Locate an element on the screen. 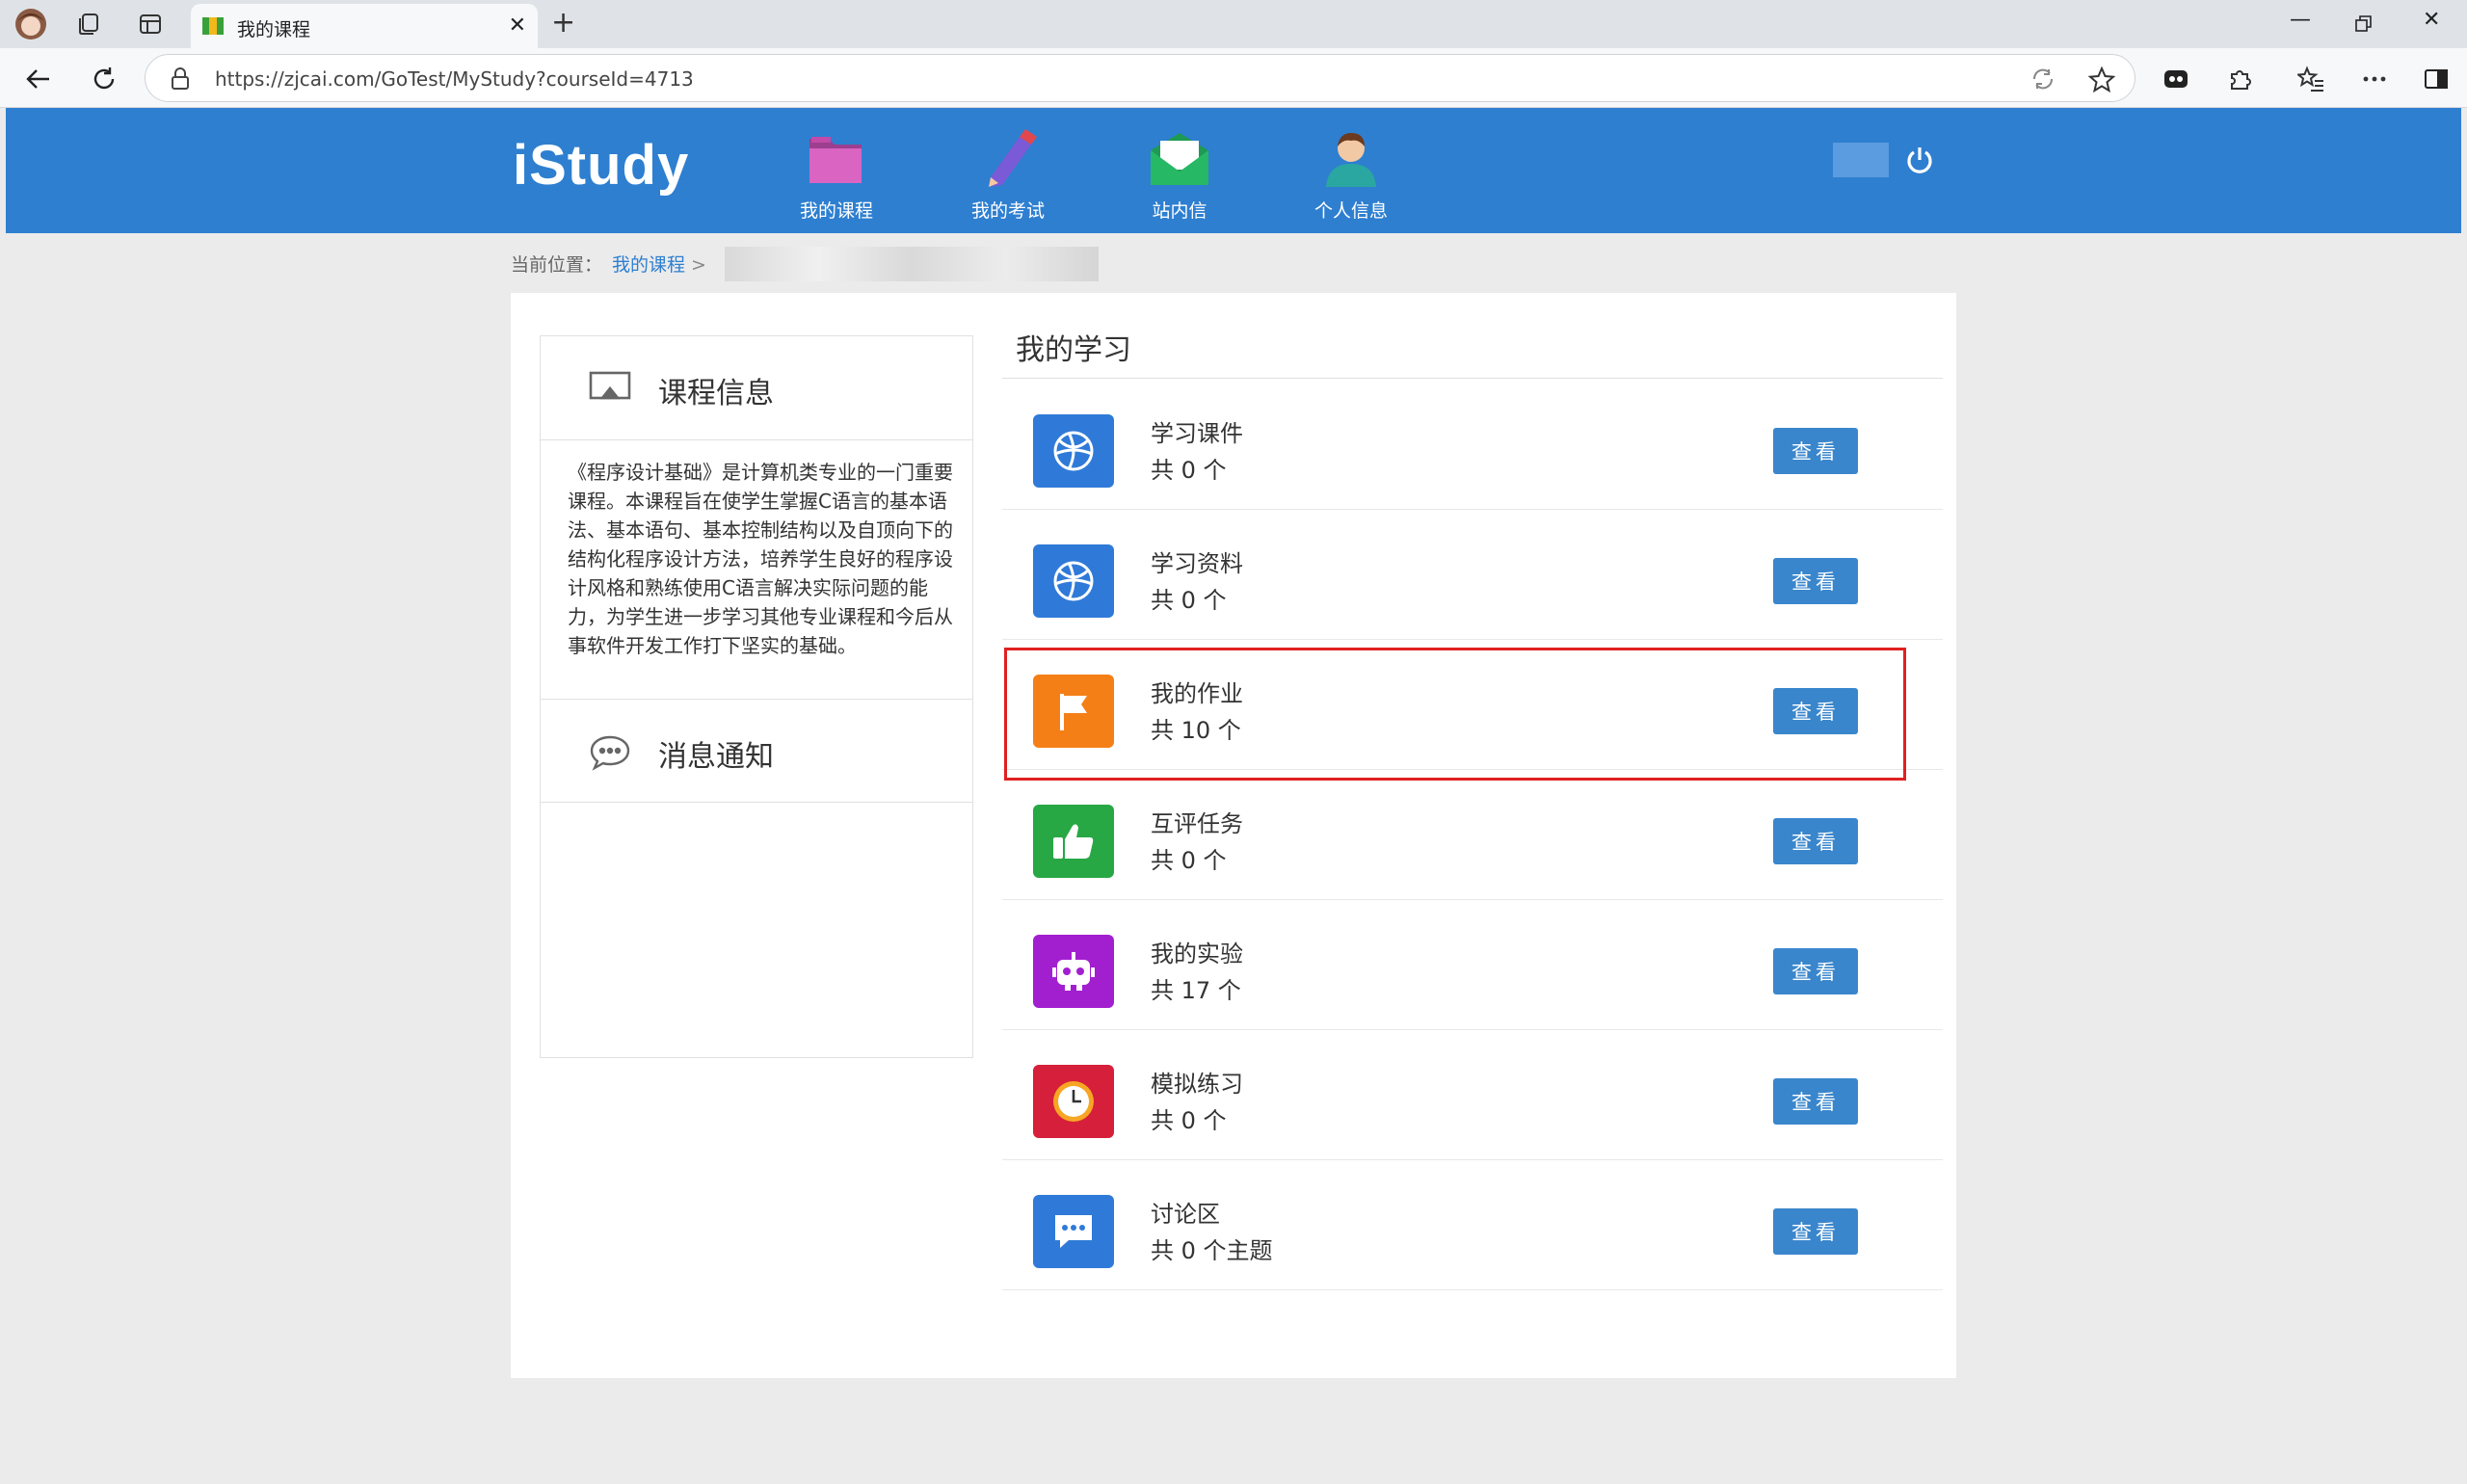  pencil-icon is located at coordinates (1013, 158).